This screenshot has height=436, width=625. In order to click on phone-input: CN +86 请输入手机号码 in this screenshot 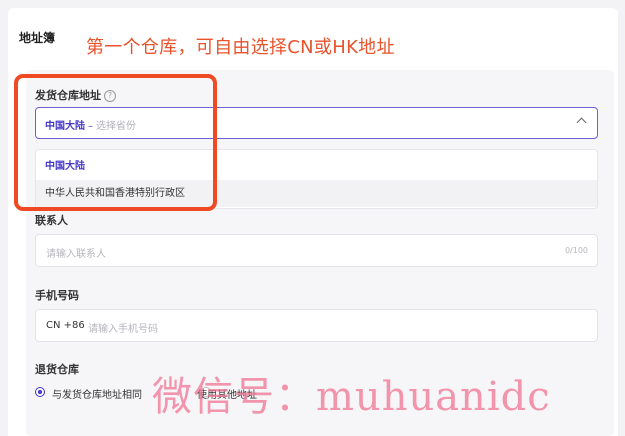, I will do `click(316, 325)`.